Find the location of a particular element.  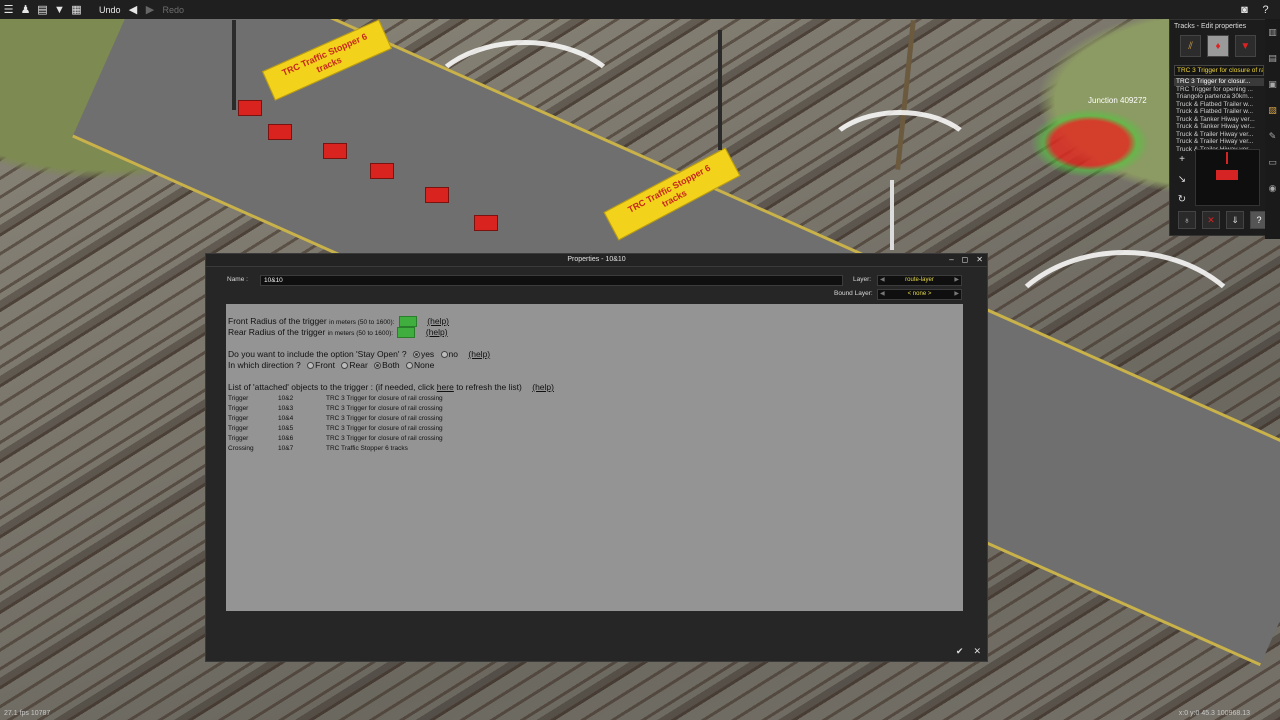

none-label: None is located at coordinates (424, 365).